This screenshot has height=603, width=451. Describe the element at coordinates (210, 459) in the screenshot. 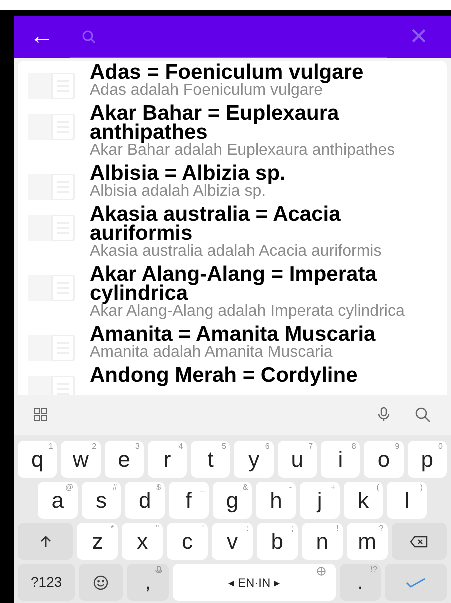

I see `letter-key: t 5` at that location.